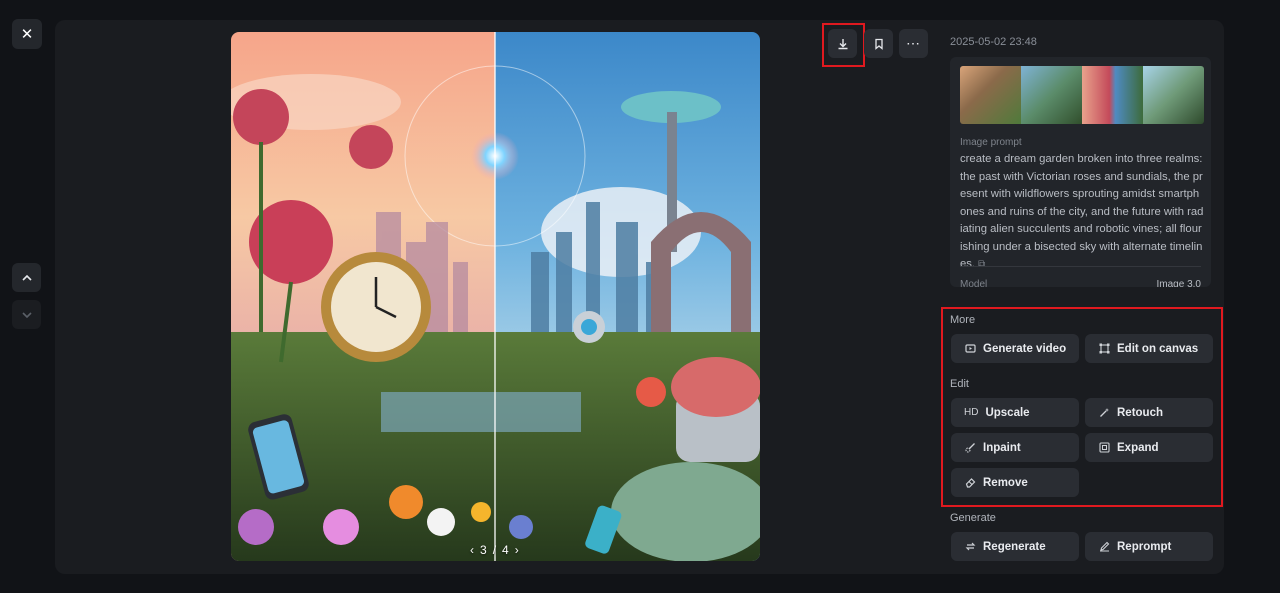 The height and width of the screenshot is (593, 1280). I want to click on regenerate-icon, so click(970, 547).